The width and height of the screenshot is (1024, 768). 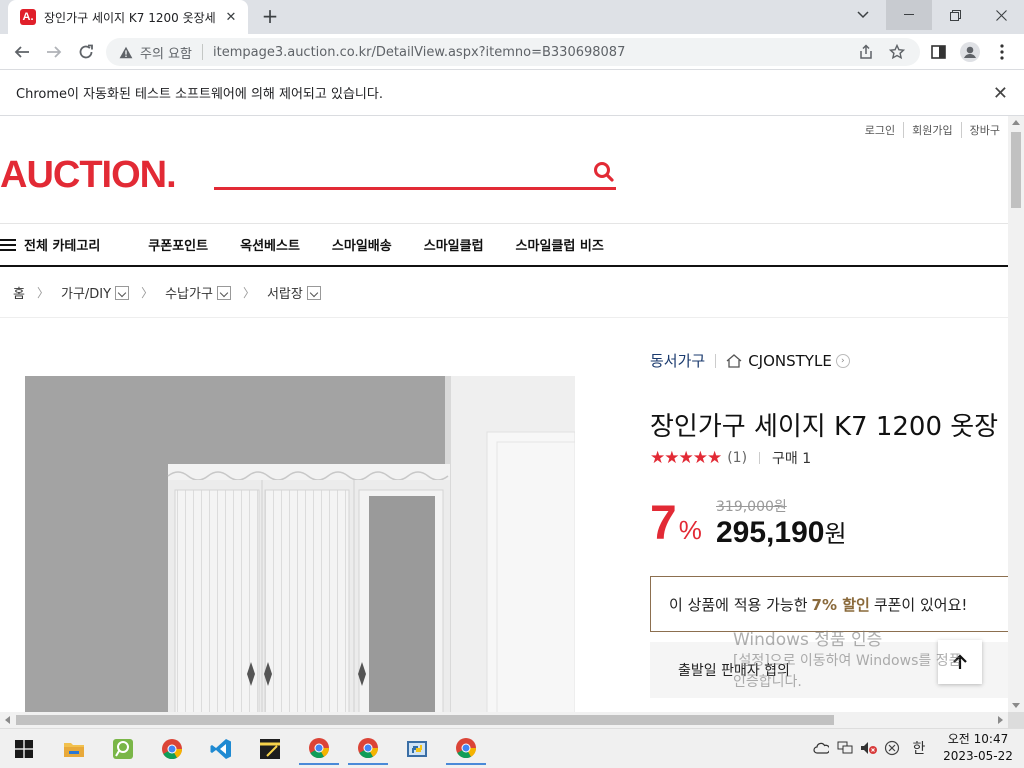 I want to click on windows-taskbar: 한 오전 10:47 2023-05-22, so click(x=512, y=748).